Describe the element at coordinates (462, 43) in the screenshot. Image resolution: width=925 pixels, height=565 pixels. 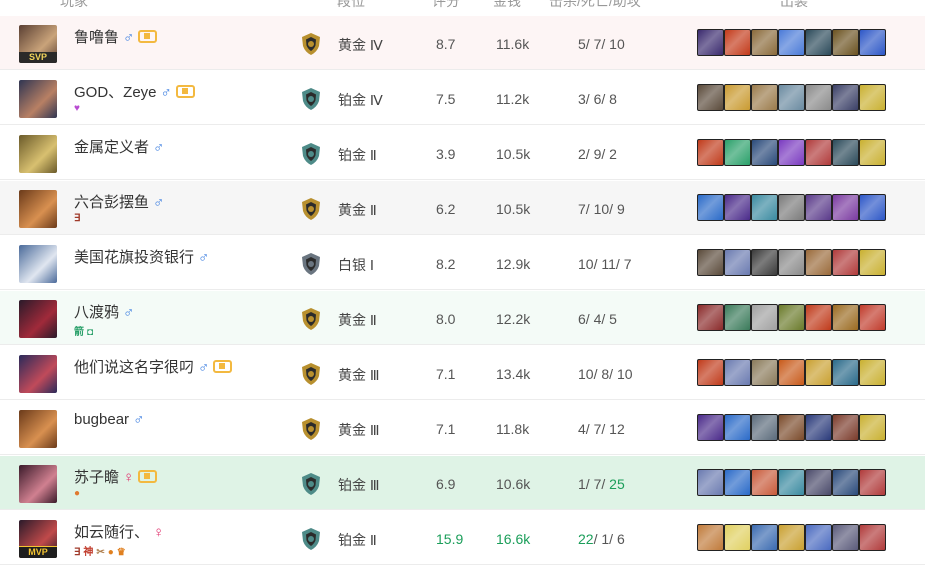
I see `table-row: SVP 鲁噜鲁 ♂ 黄金 Ⅳ 8.7 11.6k 5/ 7/ 10` at that location.